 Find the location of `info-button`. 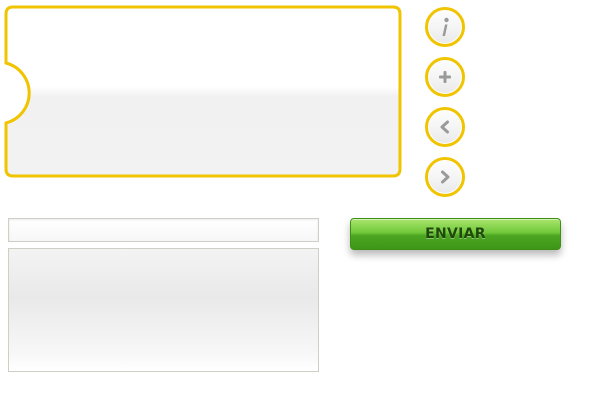

info-button is located at coordinates (445, 27).